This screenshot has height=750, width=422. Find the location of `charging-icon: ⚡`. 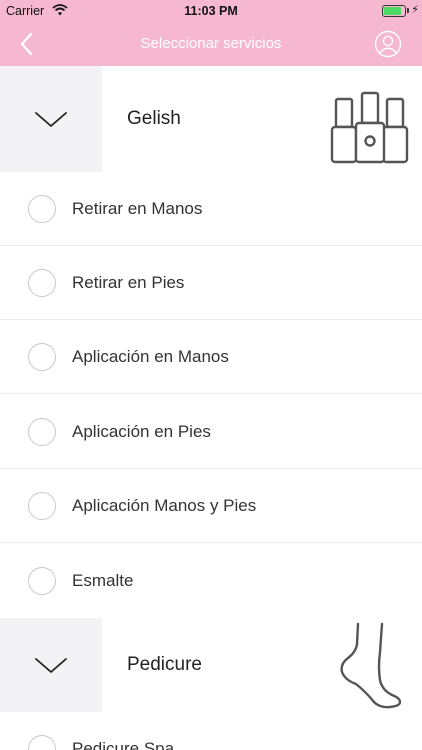

charging-icon: ⚡ is located at coordinates (415, 10).